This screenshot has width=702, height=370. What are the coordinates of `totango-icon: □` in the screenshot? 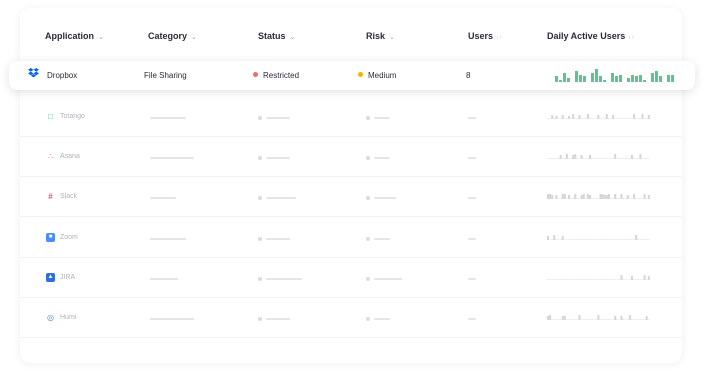 It's located at (50, 116).